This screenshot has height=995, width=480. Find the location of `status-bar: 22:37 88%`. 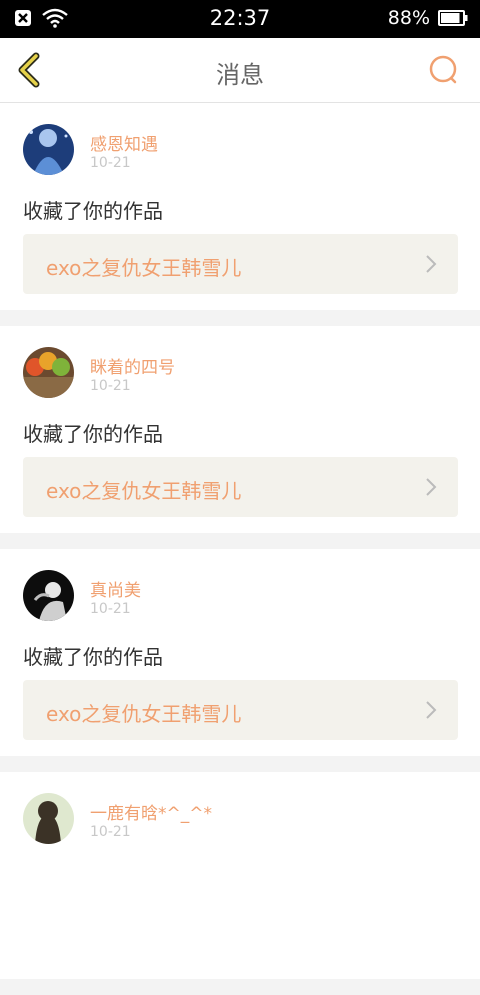

status-bar: 22:37 88% is located at coordinates (240, 19).